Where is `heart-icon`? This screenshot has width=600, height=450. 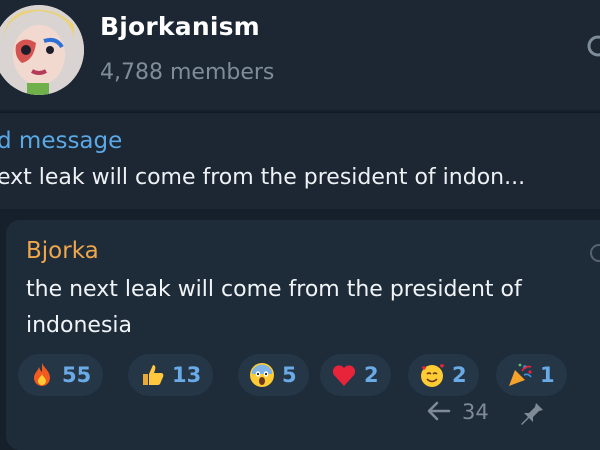
heart-icon is located at coordinates (344, 375).